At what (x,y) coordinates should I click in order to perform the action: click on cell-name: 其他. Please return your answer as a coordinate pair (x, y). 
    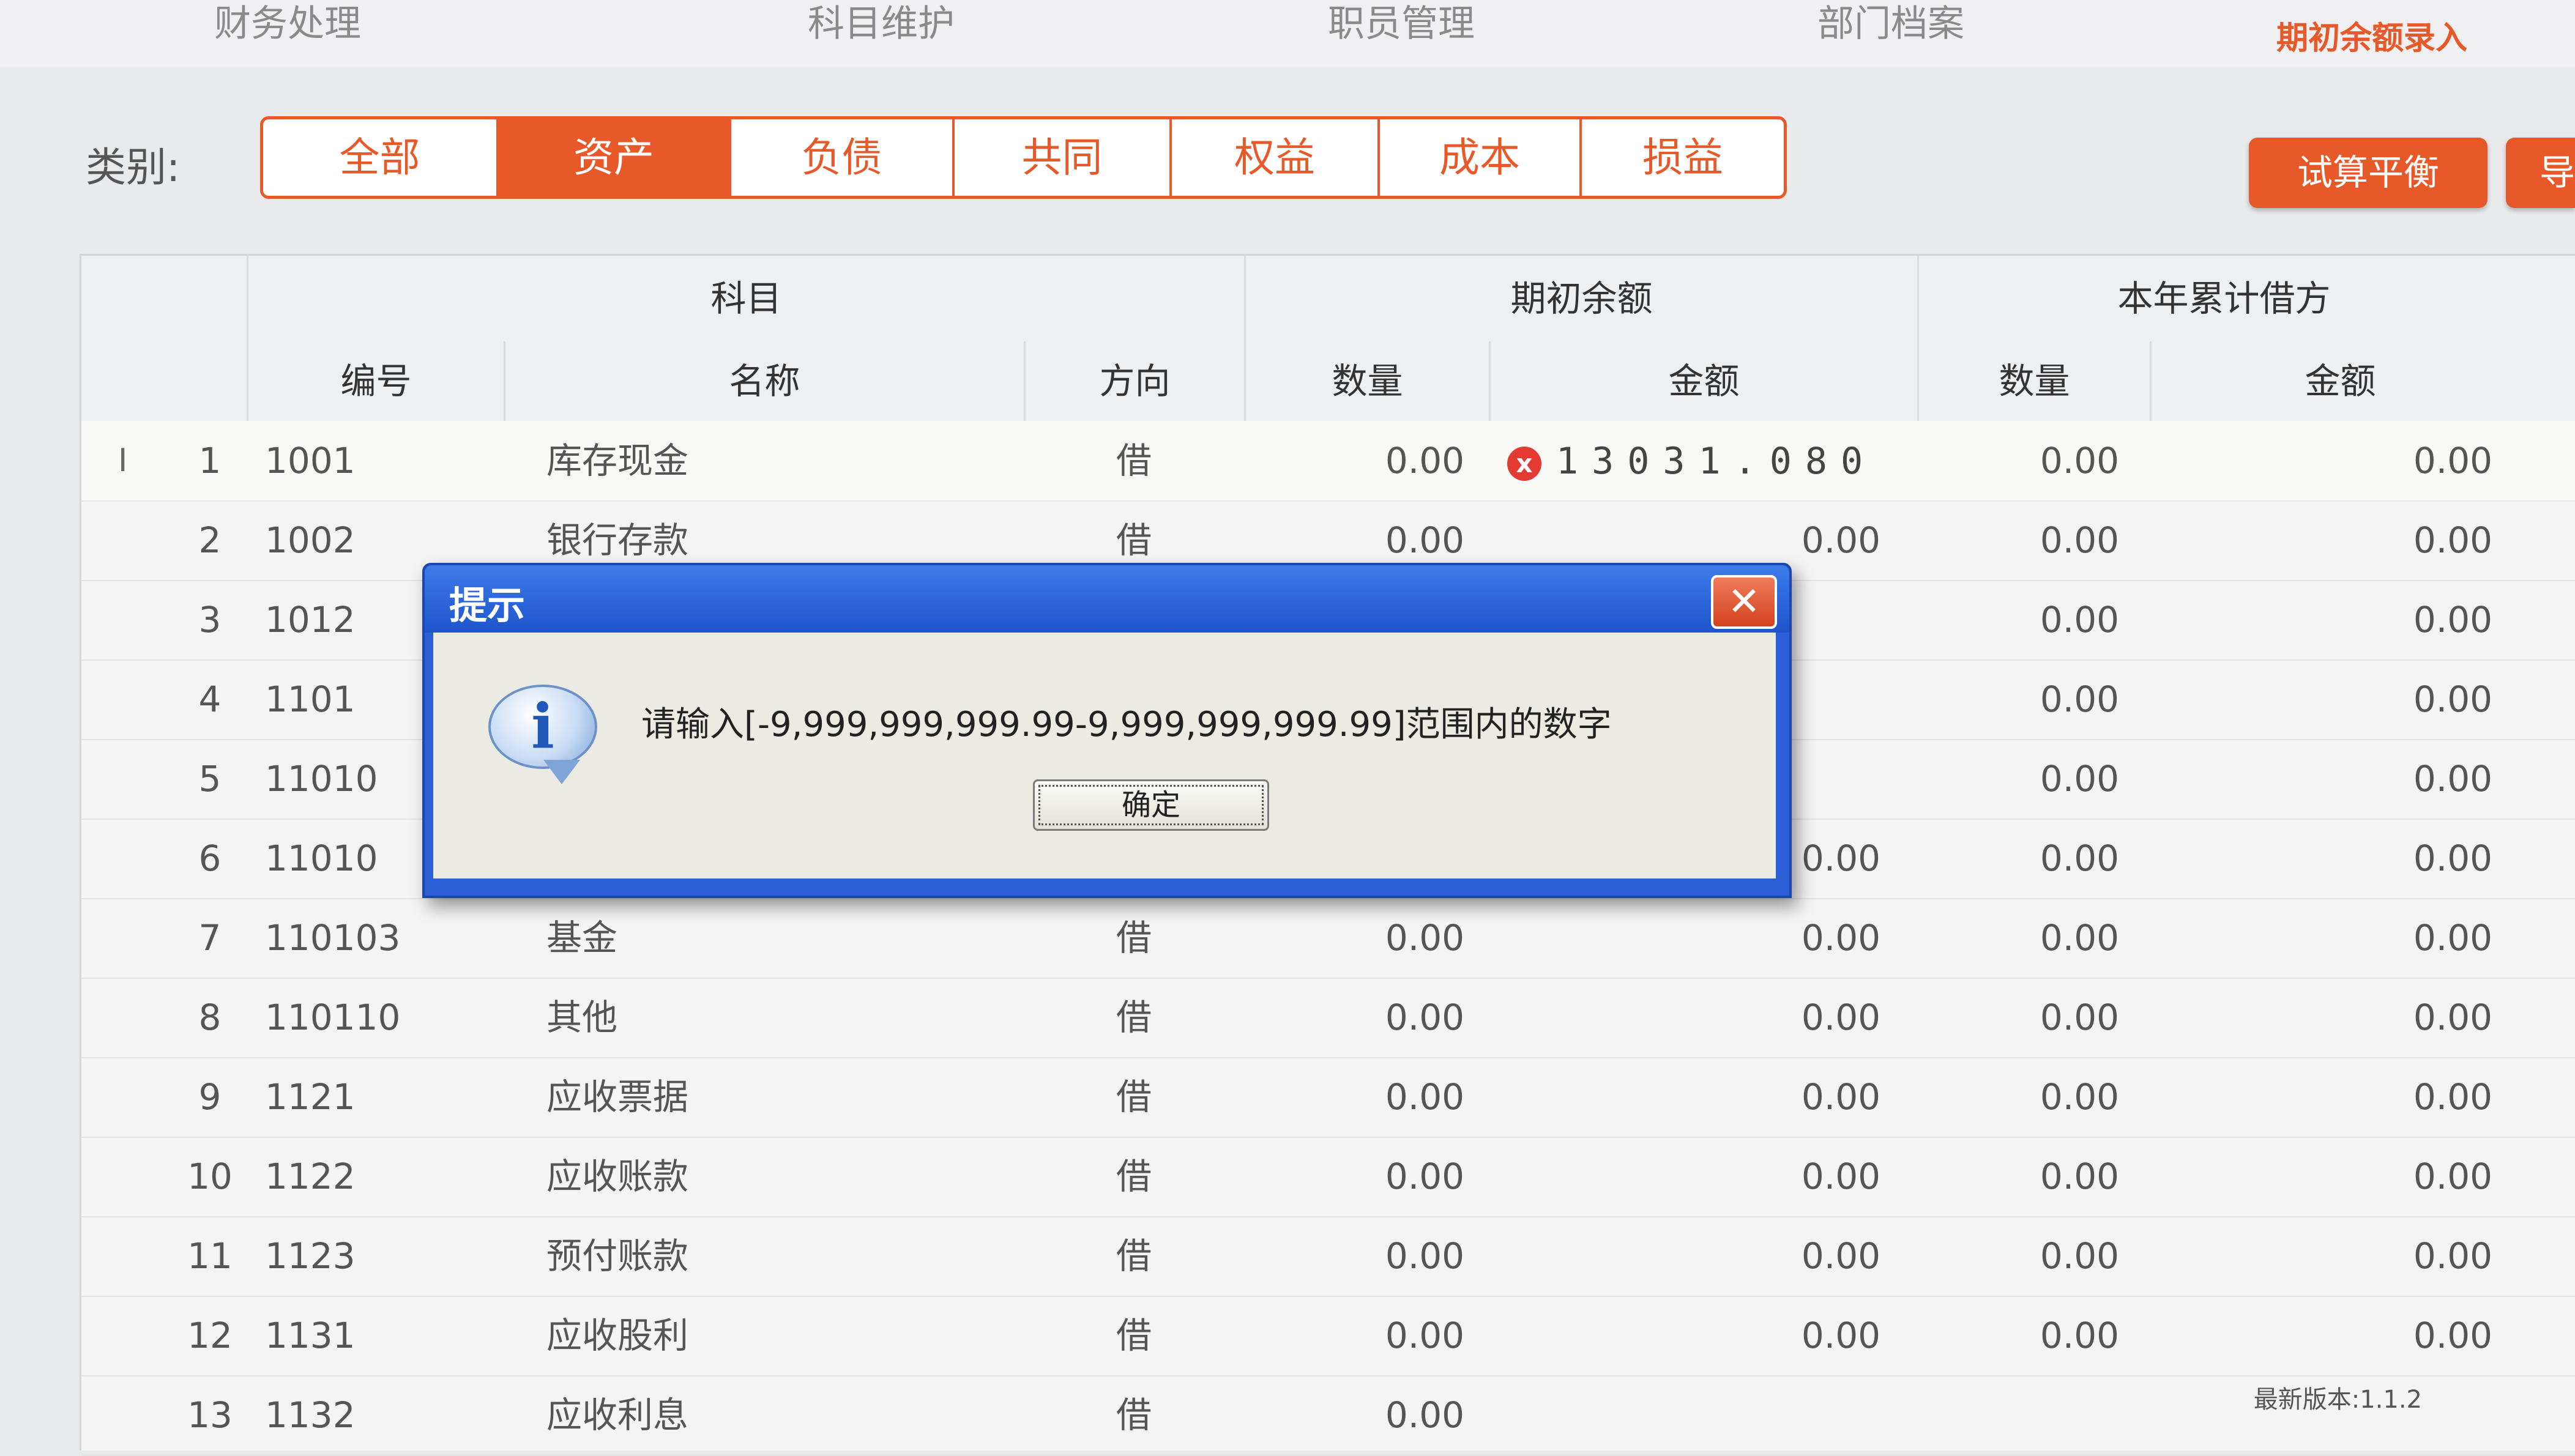
    Looking at the image, I should click on (761, 1017).